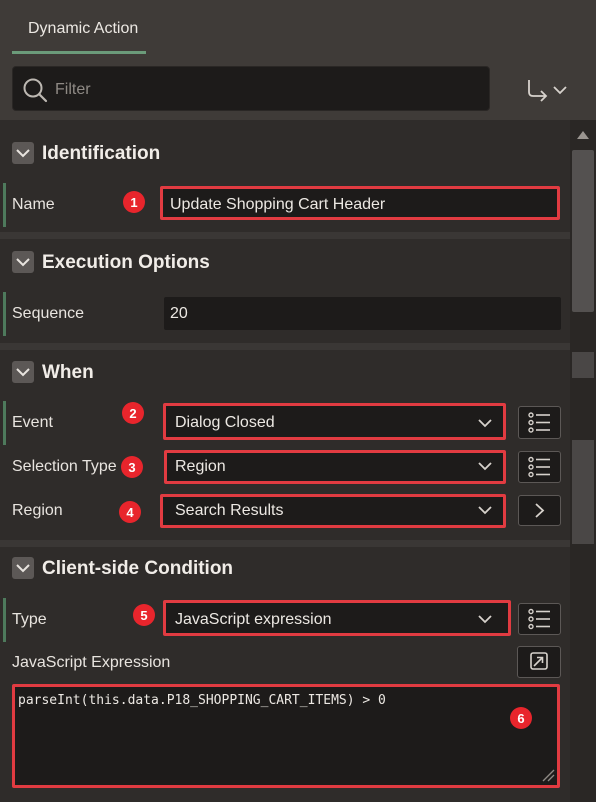 This screenshot has width=596, height=802. What do you see at coordinates (138, 568) in the screenshot?
I see `section-title-condition: Client-side Condition` at bounding box center [138, 568].